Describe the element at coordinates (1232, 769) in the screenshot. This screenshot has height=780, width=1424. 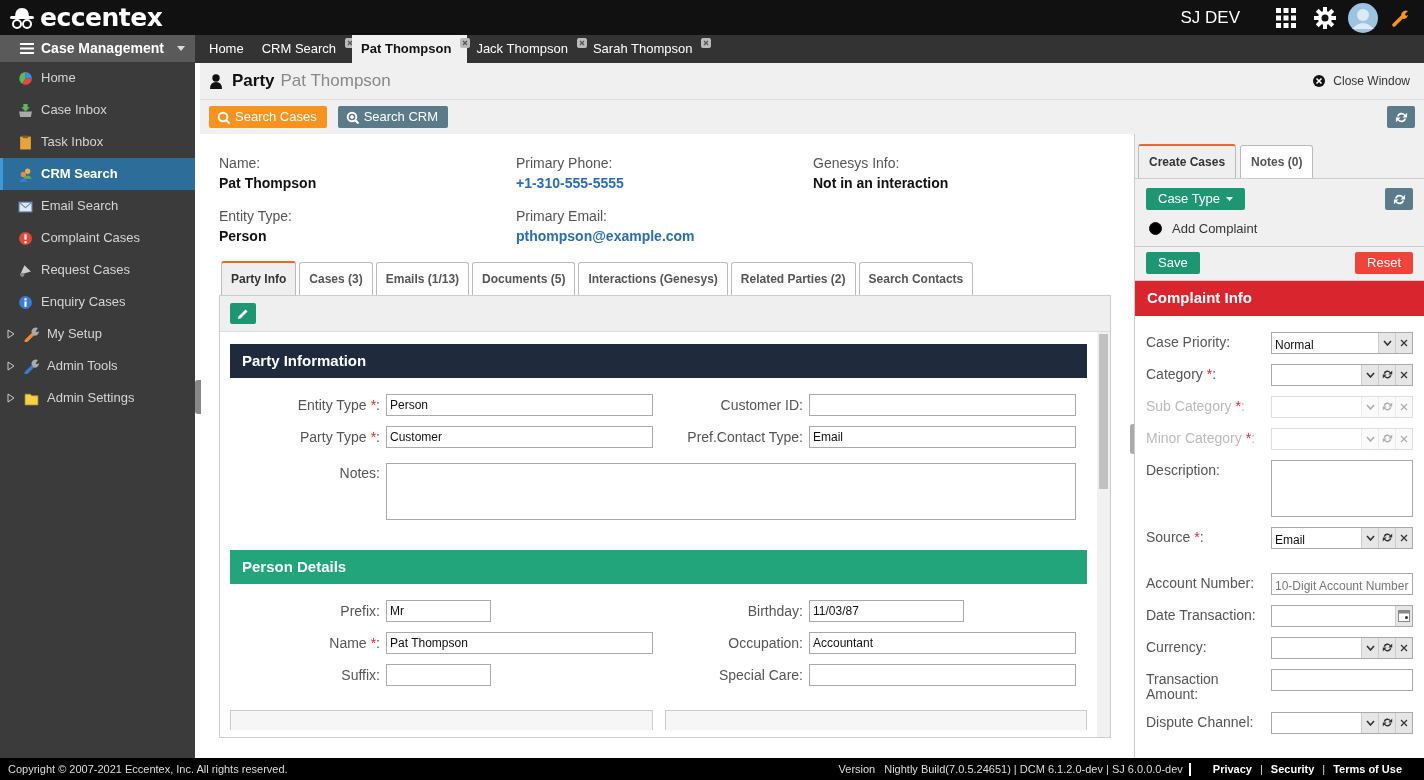
I see `footer-link: Privacy` at that location.